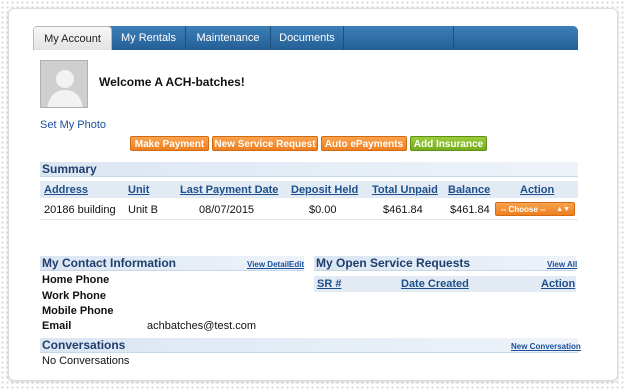 This screenshot has width=626, height=389. I want to click on no-conversations-text: No Conversations, so click(86, 361).